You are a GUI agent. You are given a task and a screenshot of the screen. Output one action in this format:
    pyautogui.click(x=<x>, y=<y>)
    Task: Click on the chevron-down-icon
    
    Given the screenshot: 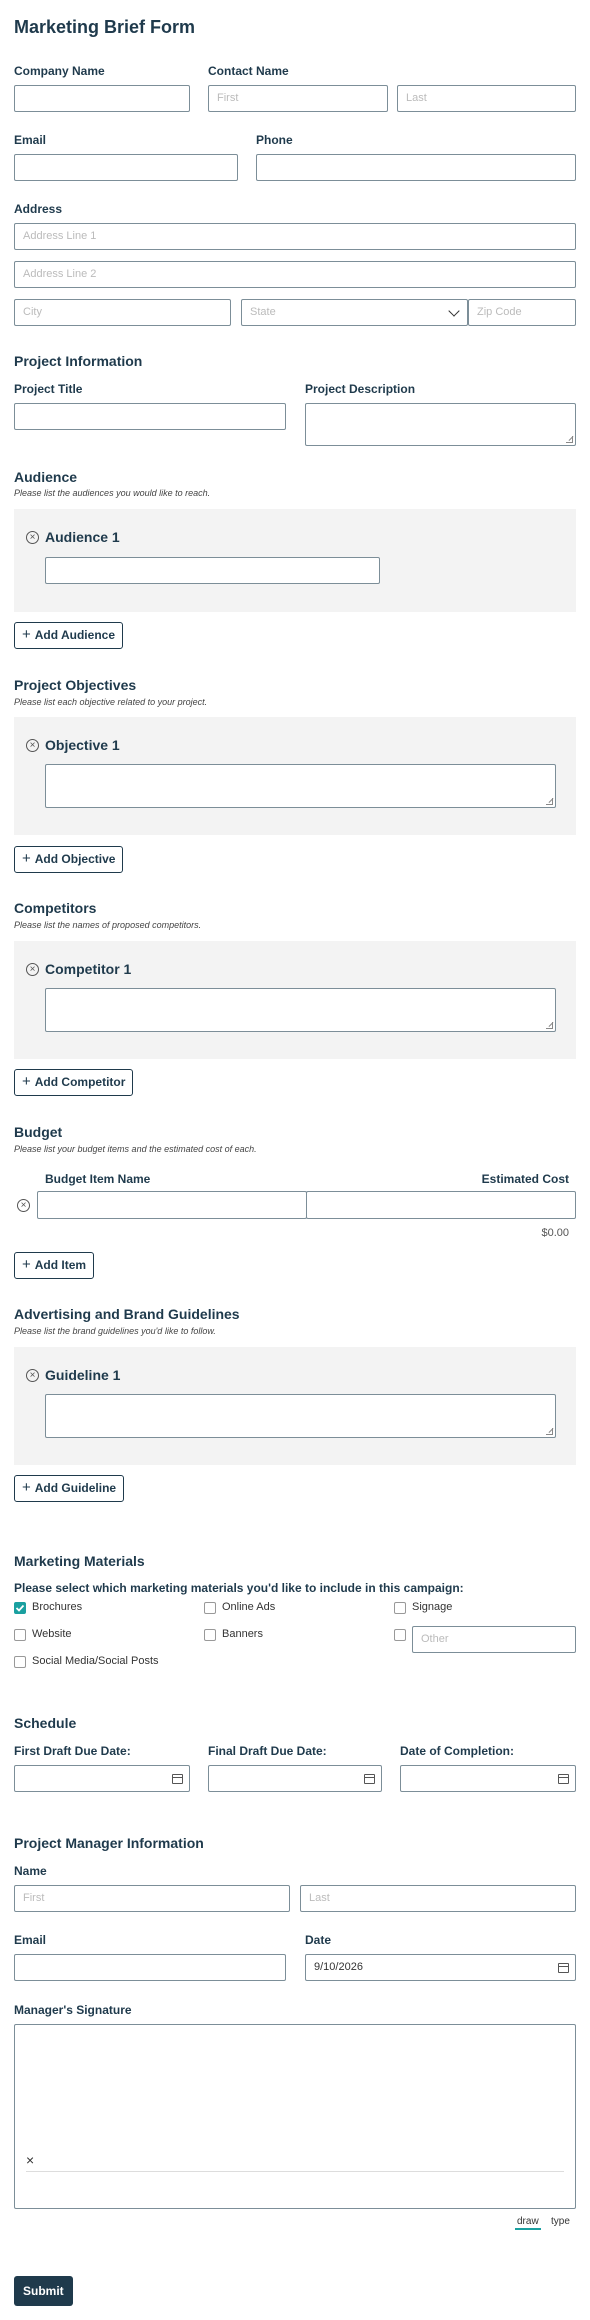 What is the action you would take?
    pyautogui.click(x=454, y=311)
    